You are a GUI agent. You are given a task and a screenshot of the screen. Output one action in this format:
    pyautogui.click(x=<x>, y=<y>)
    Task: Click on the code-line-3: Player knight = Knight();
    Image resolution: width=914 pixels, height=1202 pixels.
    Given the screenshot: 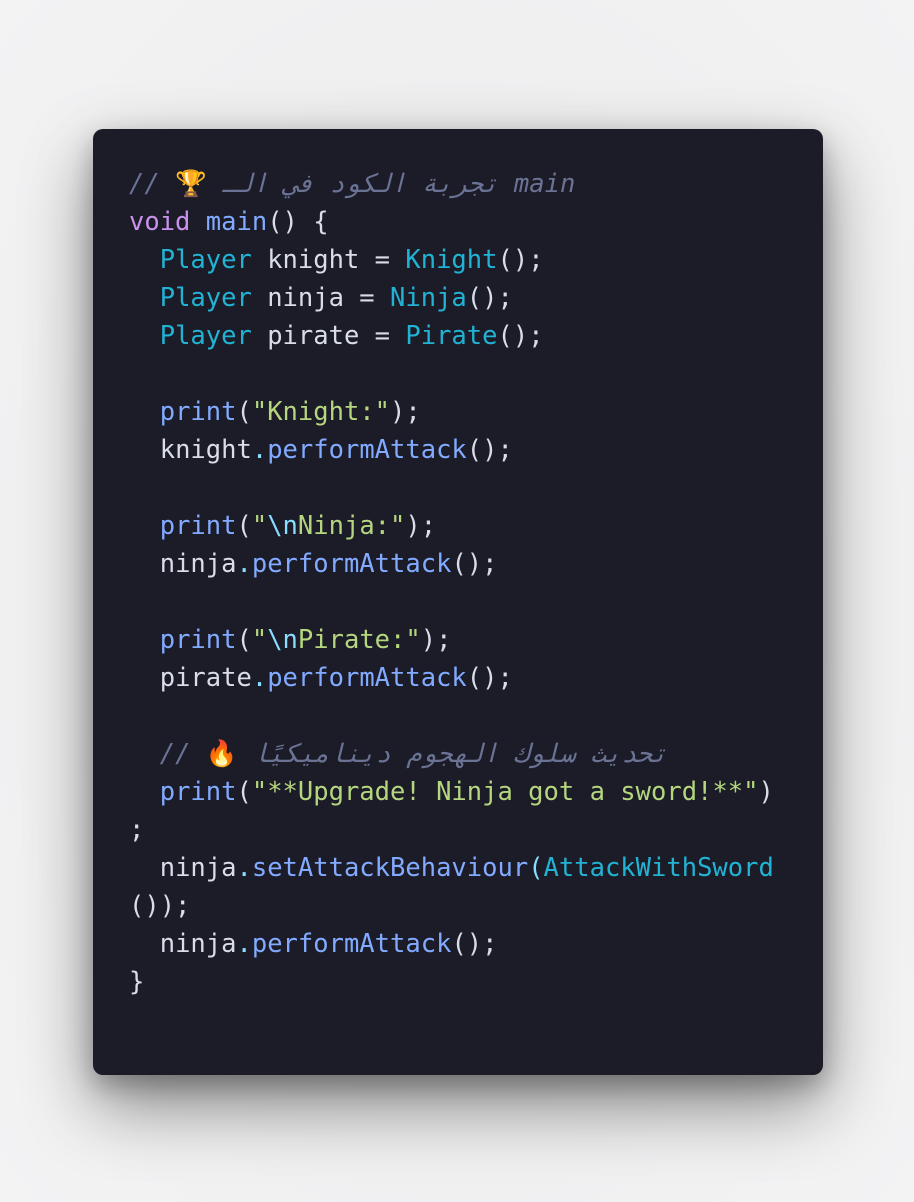 What is the action you would take?
    pyautogui.click(x=459, y=260)
    